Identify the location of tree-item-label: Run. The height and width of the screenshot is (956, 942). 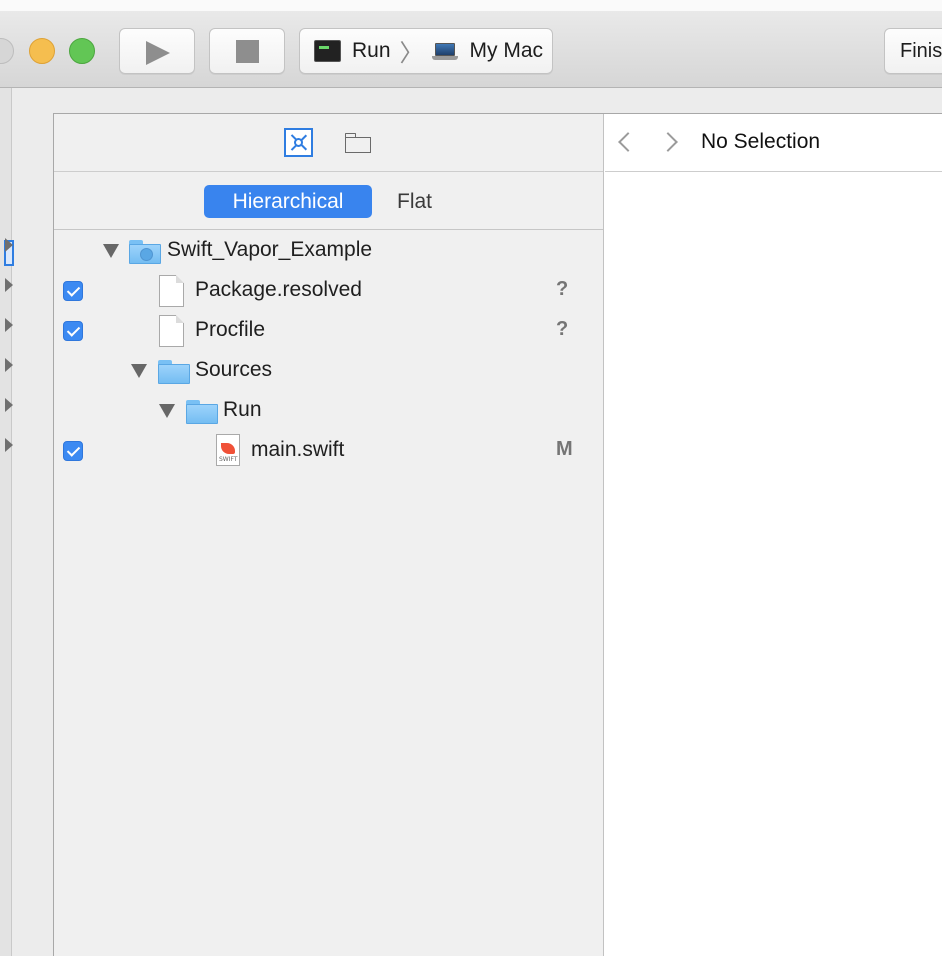
(242, 409).